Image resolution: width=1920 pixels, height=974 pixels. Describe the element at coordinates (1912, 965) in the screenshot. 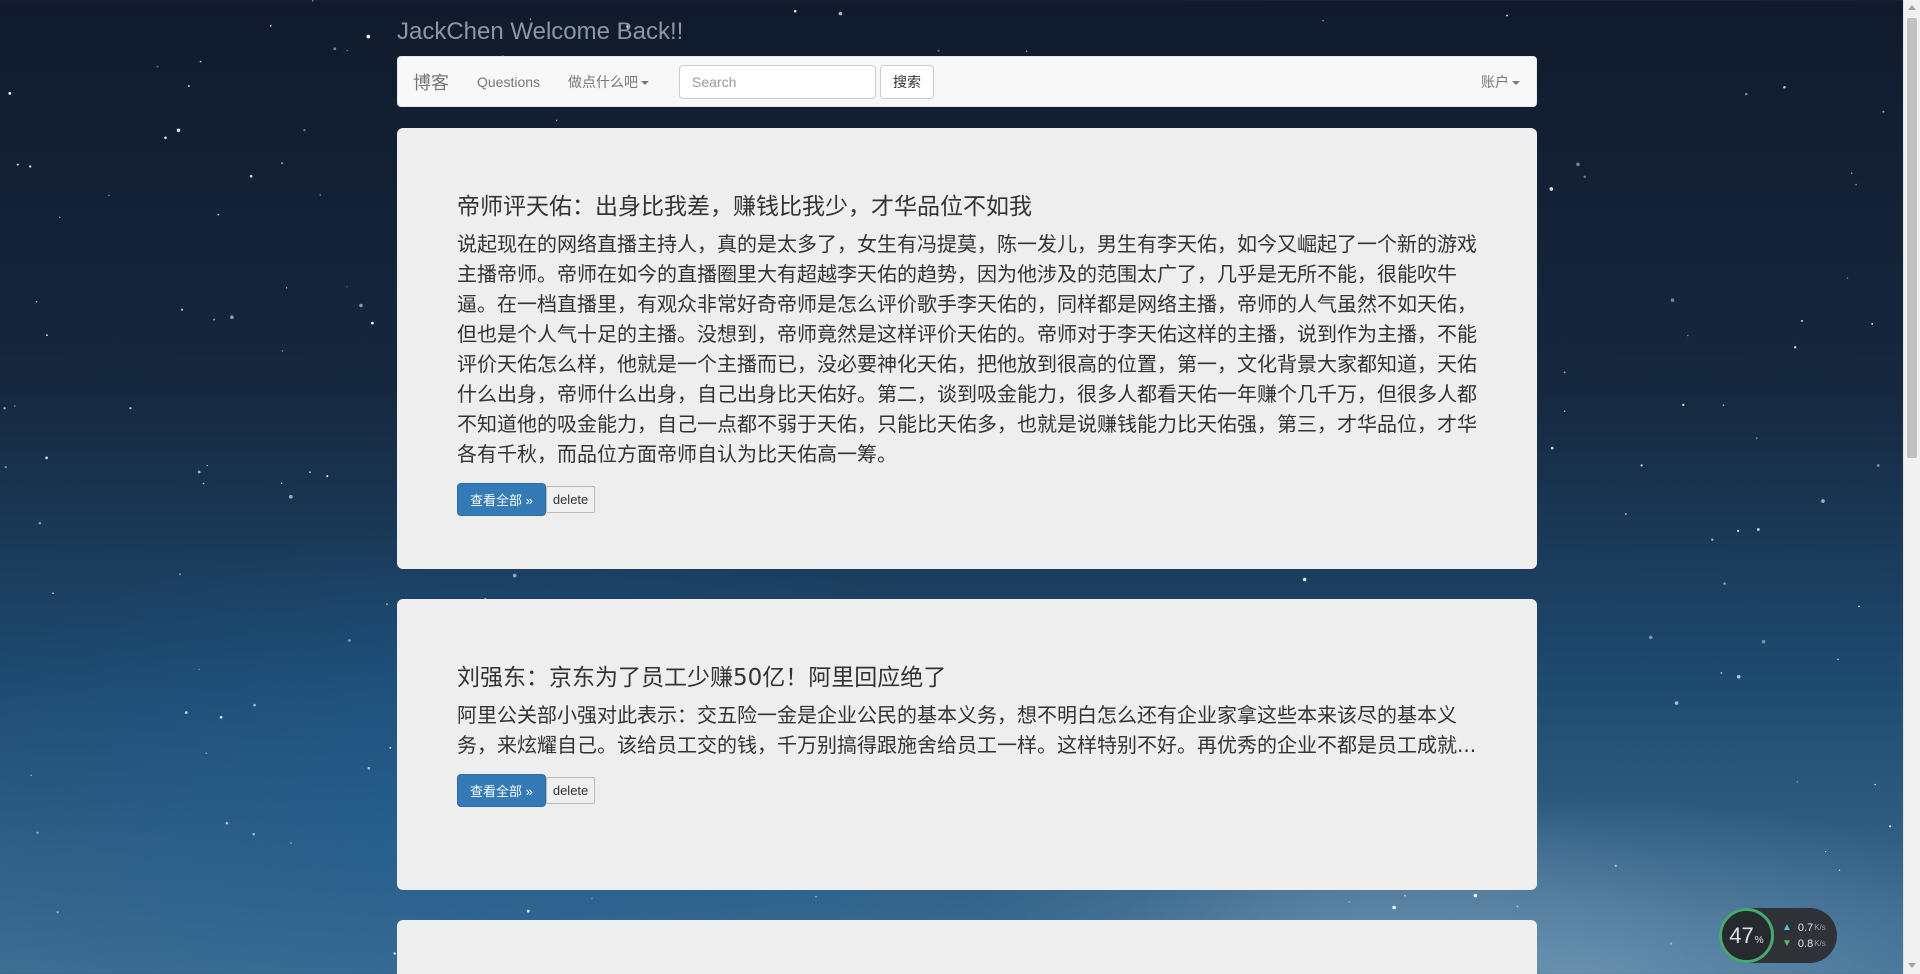

I see `scroll-down-arrow-icon` at that location.